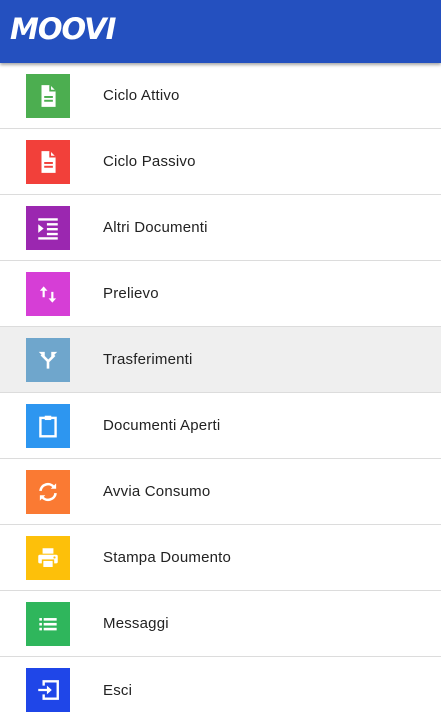 Image resolution: width=441 pixels, height=726 pixels. What do you see at coordinates (220, 31) in the screenshot?
I see `app-header: MOOVI` at bounding box center [220, 31].